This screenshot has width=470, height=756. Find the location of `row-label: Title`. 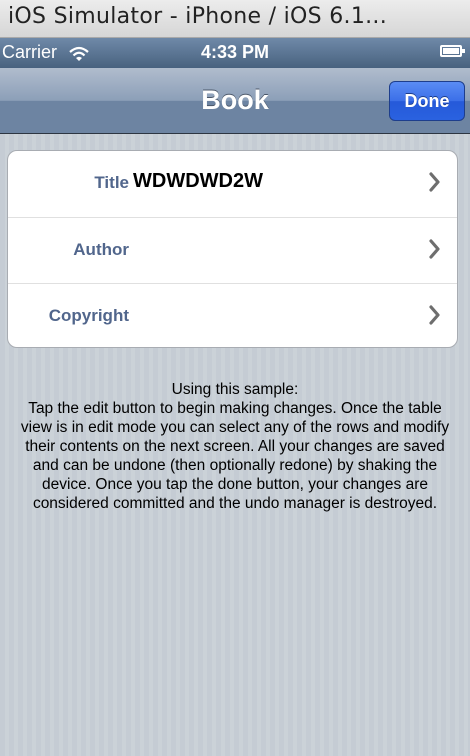

row-label: Title is located at coordinates (111, 182).